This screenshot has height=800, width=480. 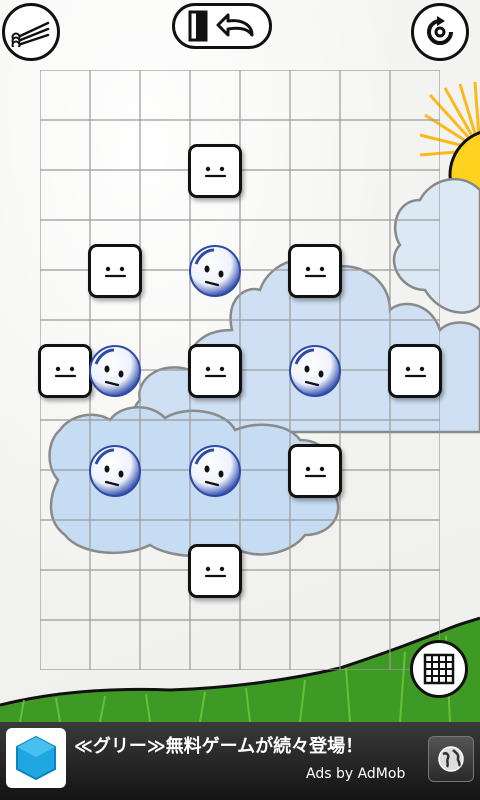 I want to click on grid-icon, so click(x=439, y=669).